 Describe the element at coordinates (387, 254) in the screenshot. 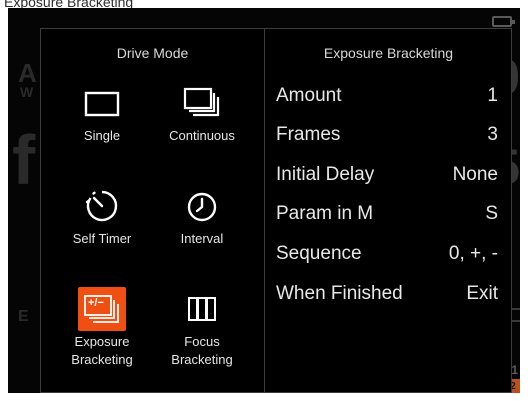

I see `setting-row-sequence: Sequence 0, +, -` at that location.